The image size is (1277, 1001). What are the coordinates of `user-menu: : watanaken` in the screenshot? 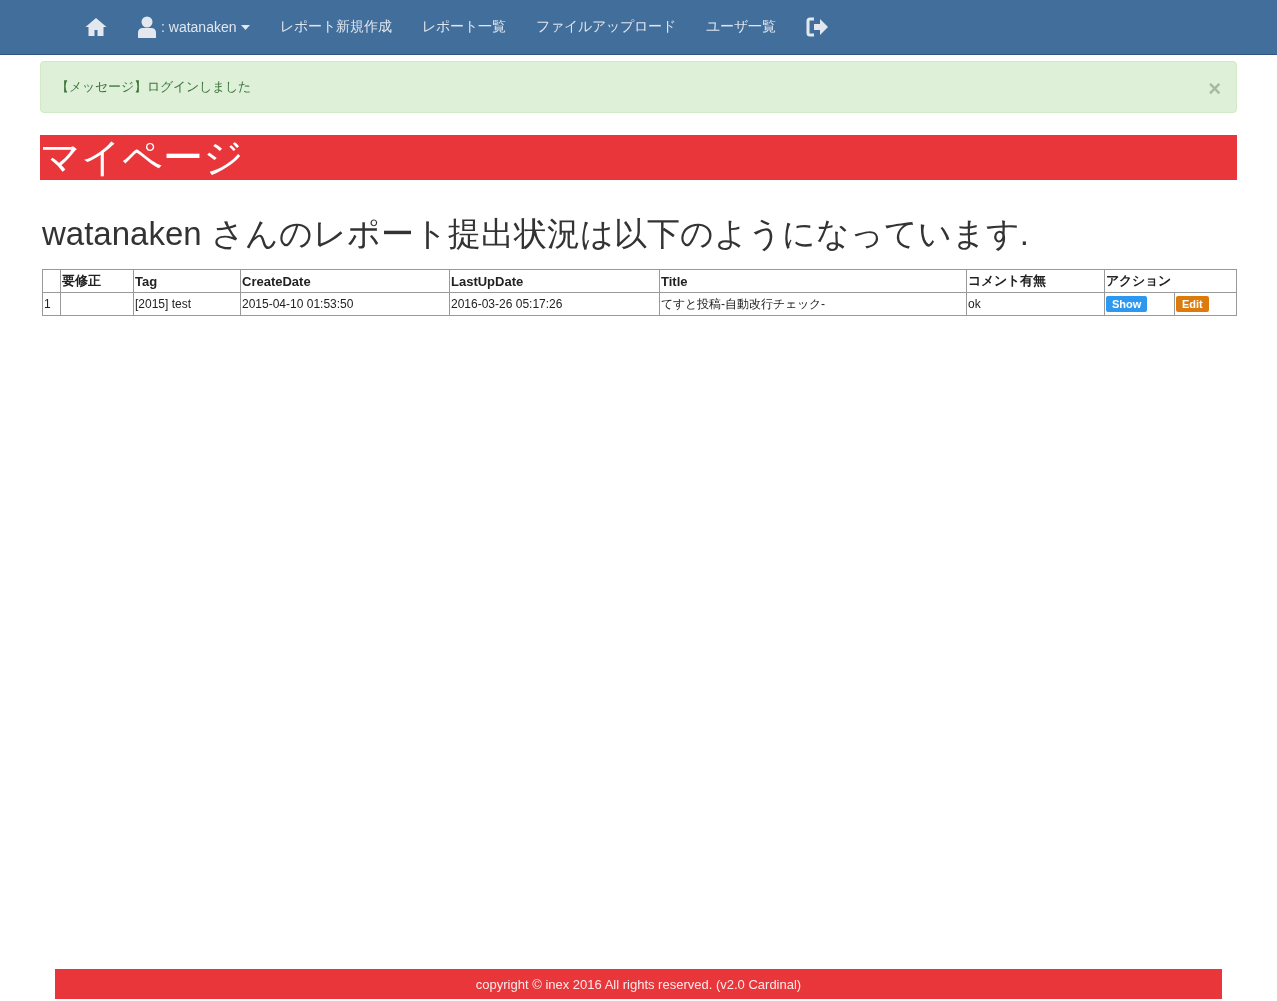 It's located at (193, 27).